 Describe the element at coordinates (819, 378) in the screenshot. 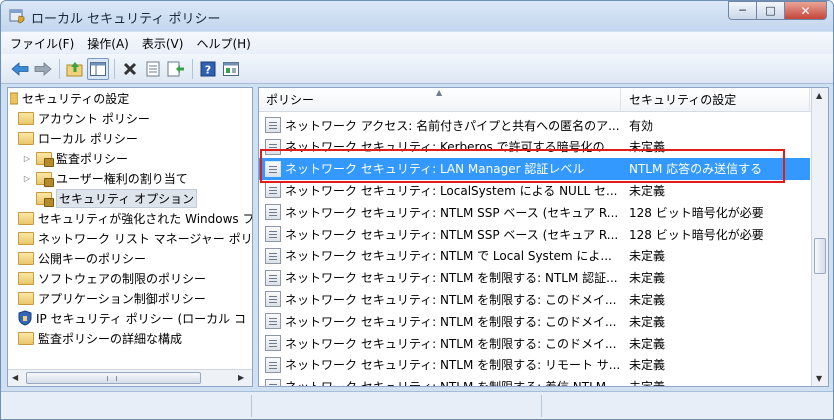

I see `scroll-down-icon: ▼` at that location.